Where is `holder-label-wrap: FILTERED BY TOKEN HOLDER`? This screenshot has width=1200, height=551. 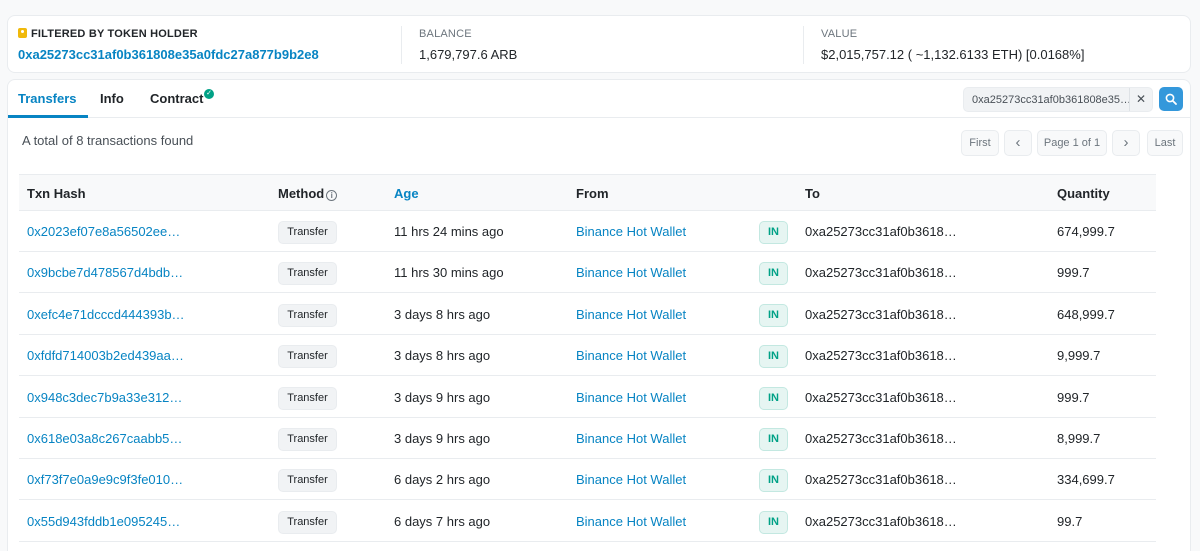 holder-label-wrap: FILTERED BY TOKEN HOLDER is located at coordinates (108, 34).